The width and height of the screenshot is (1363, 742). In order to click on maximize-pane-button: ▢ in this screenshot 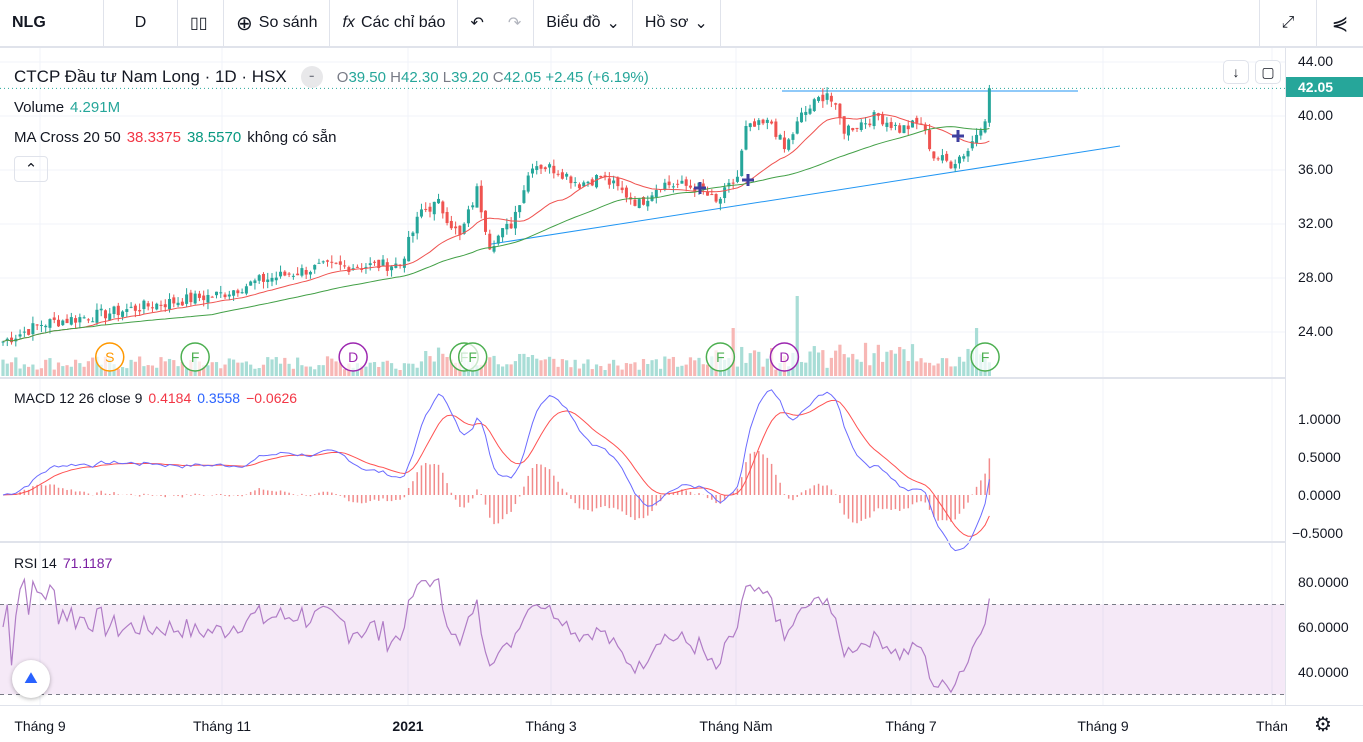, I will do `click(1268, 72)`.